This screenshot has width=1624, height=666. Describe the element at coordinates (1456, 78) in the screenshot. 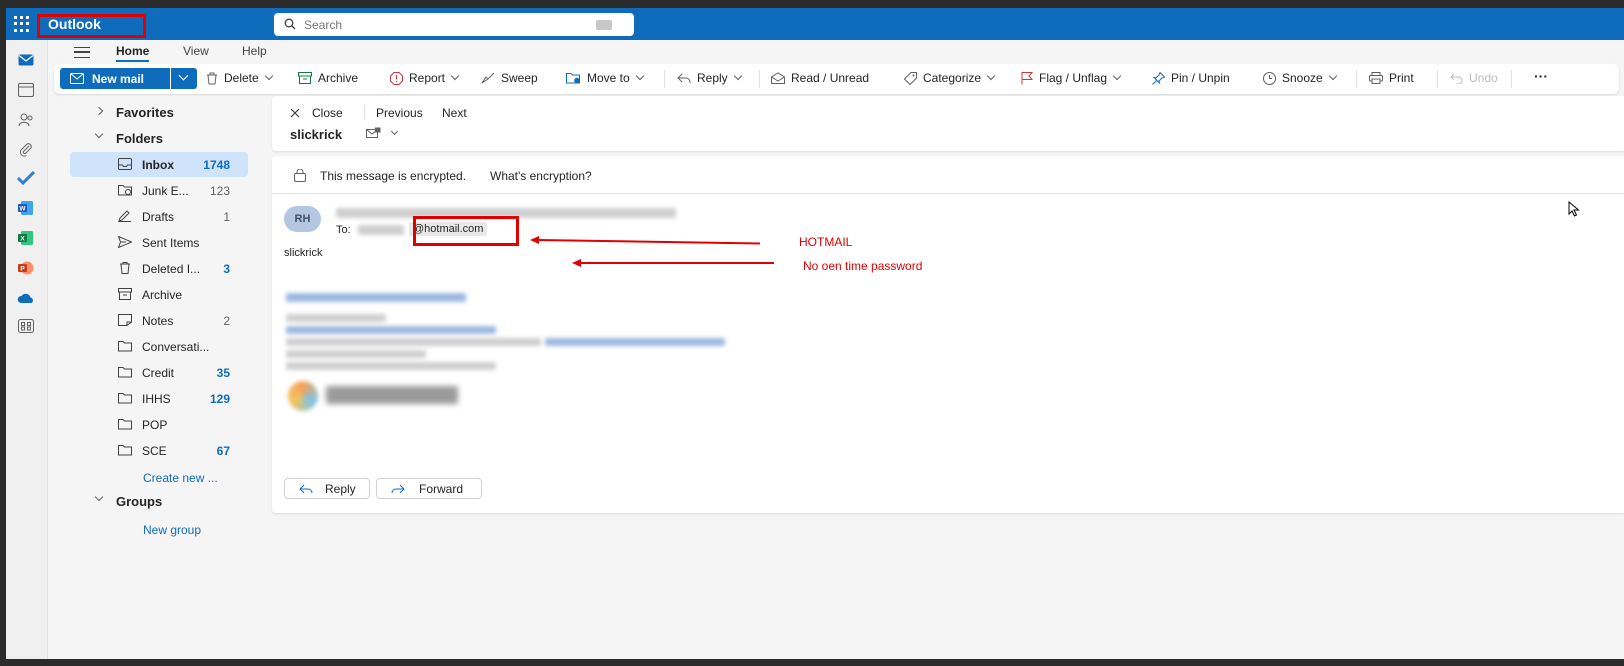

I see `undo-icon` at that location.